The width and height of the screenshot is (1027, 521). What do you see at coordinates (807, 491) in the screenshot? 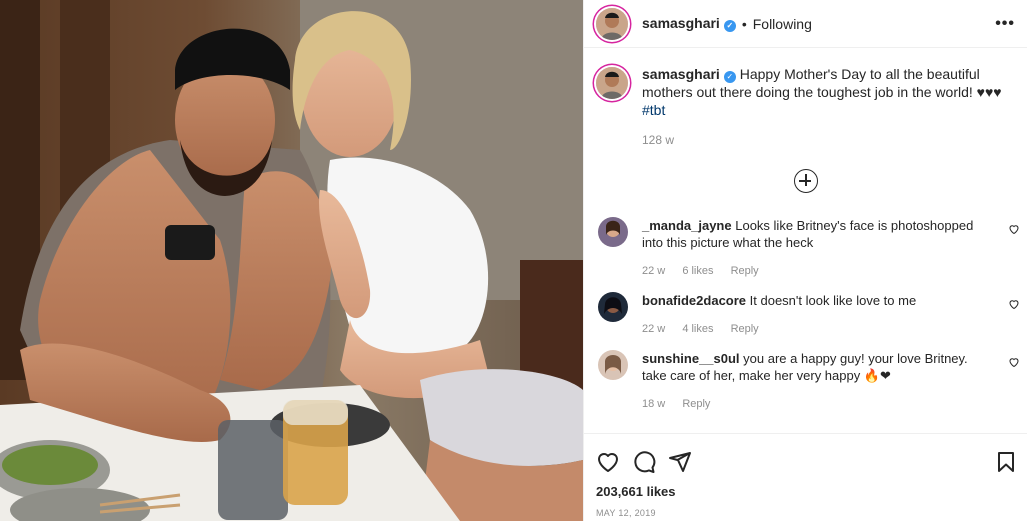
I see `likes-count: 203,661 likes` at bounding box center [807, 491].